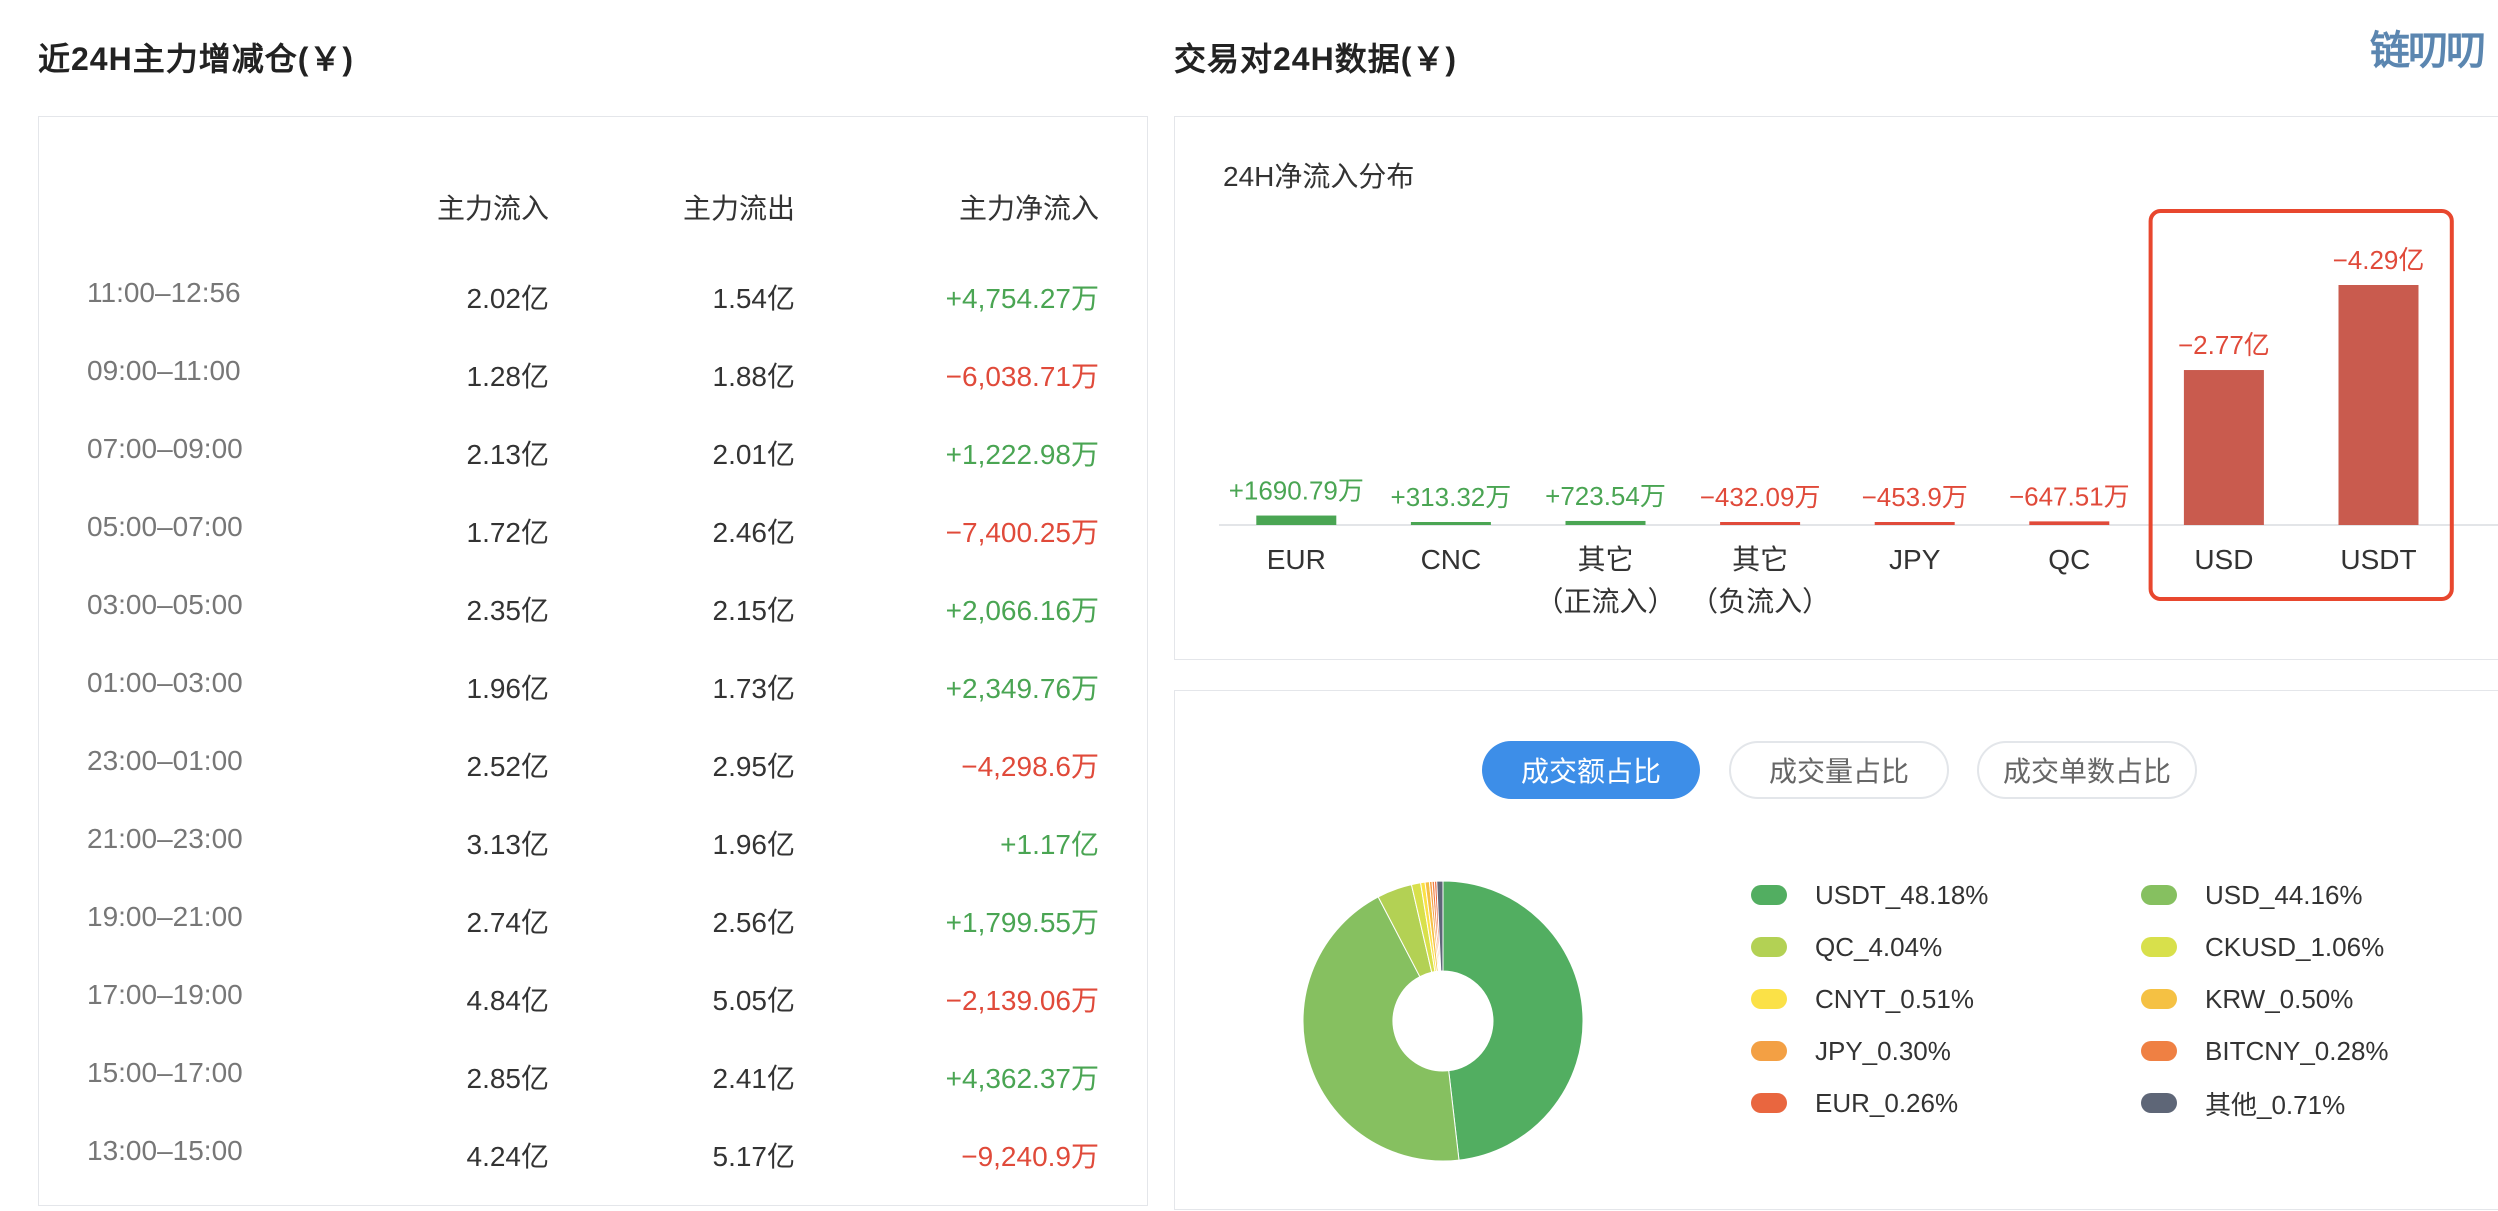 This screenshot has height=1211, width=2498. What do you see at coordinates (165, 994) in the screenshot?
I see `time-range-cell: 17:00–19:00` at bounding box center [165, 994].